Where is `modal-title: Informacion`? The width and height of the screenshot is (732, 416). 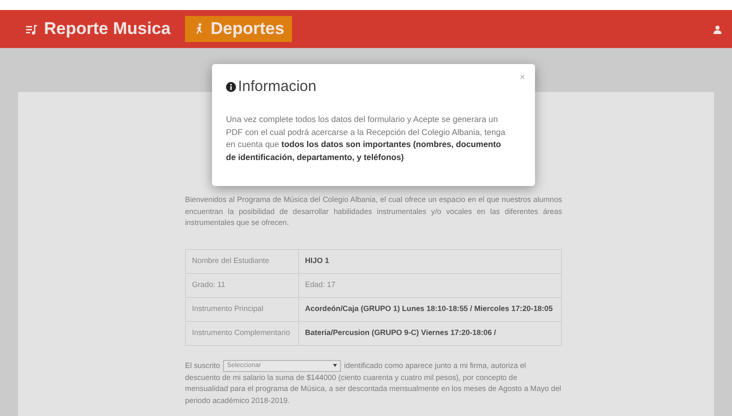
modal-title: Informacion is located at coordinates (277, 86).